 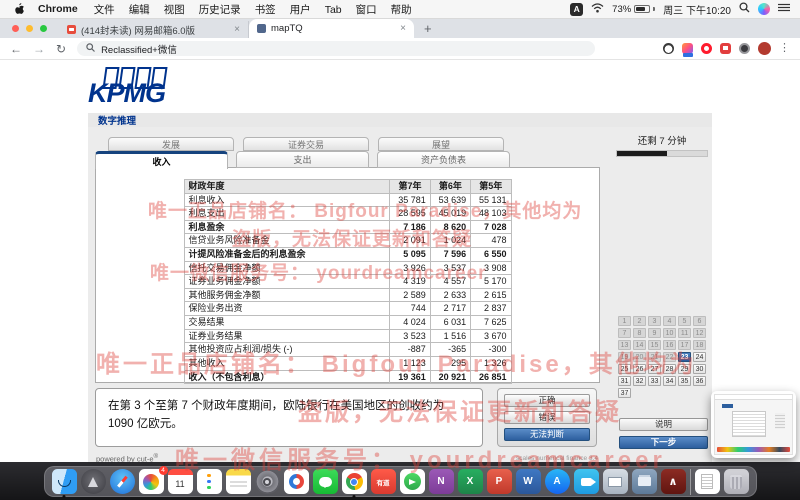 What do you see at coordinates (634, 9) in the screenshot?
I see `battery-indicator: 73%` at bounding box center [634, 9].